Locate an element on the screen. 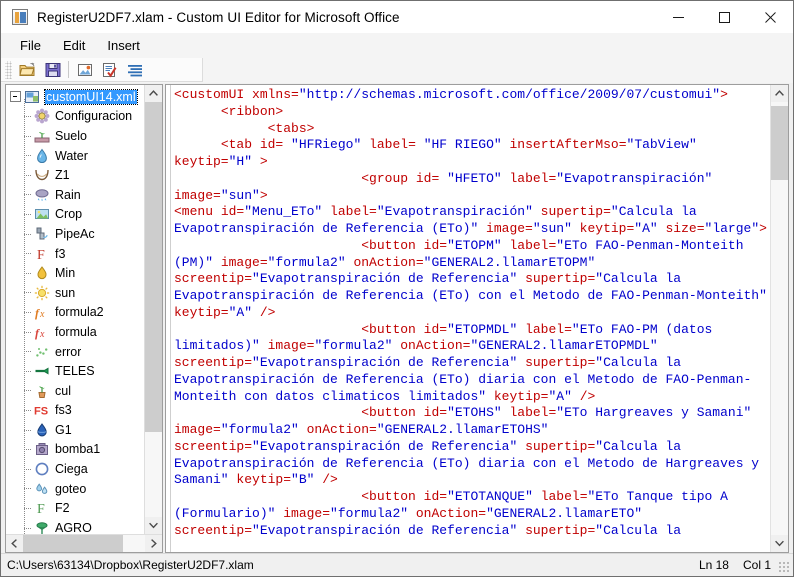 This screenshot has height=577, width=794. tree-item-f3: F f3 is located at coordinates (75, 254).